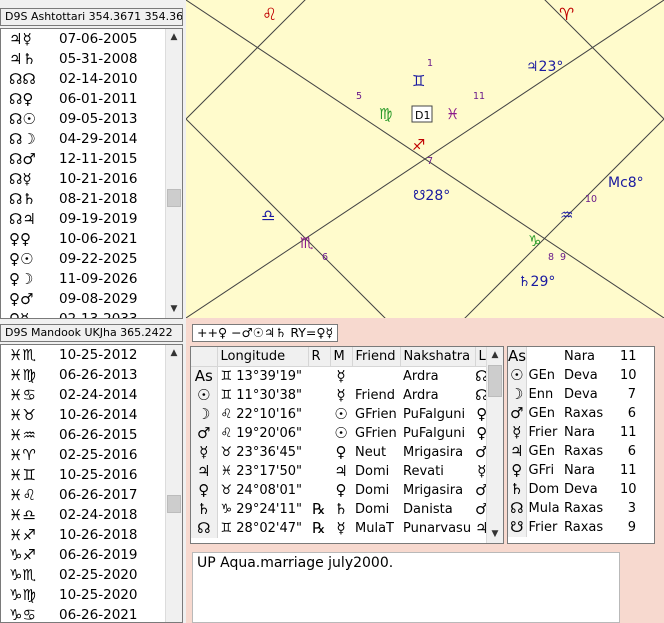 The width and height of the screenshot is (664, 623). Describe the element at coordinates (91, 515) in the screenshot. I see `dasha-row: ♓♎ 02-24-2018` at that location.